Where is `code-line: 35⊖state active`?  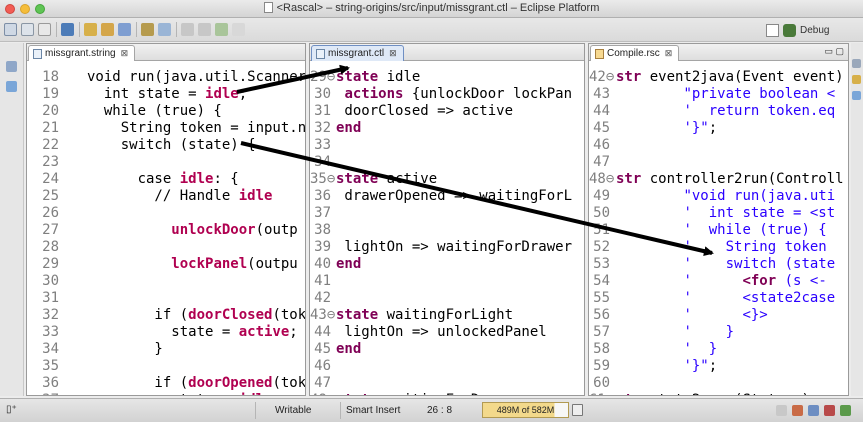
code-line: 35⊖state active is located at coordinates (373, 179).